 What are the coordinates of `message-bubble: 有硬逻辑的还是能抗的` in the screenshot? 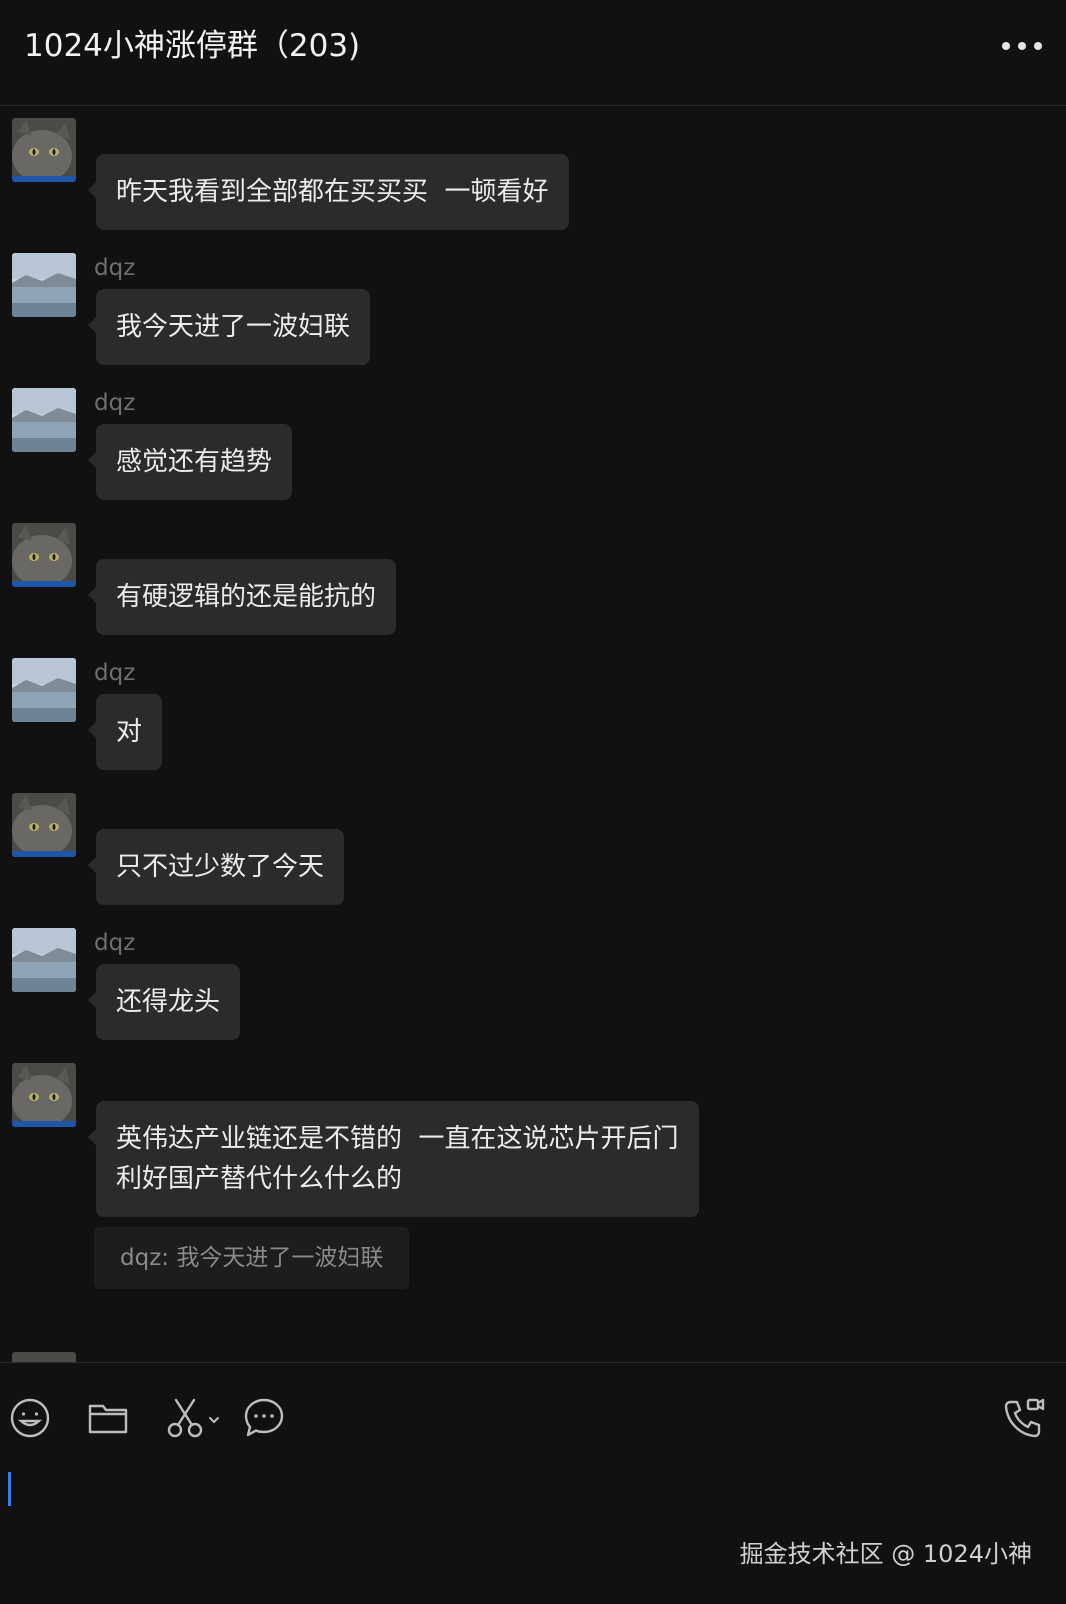 It's located at (242, 597).